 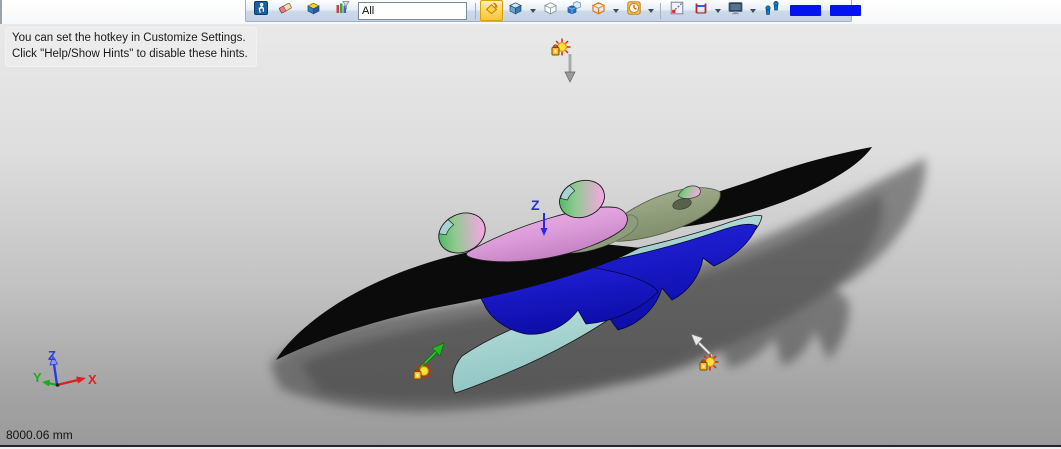 I want to click on canopy-bump, so click(x=689, y=192).